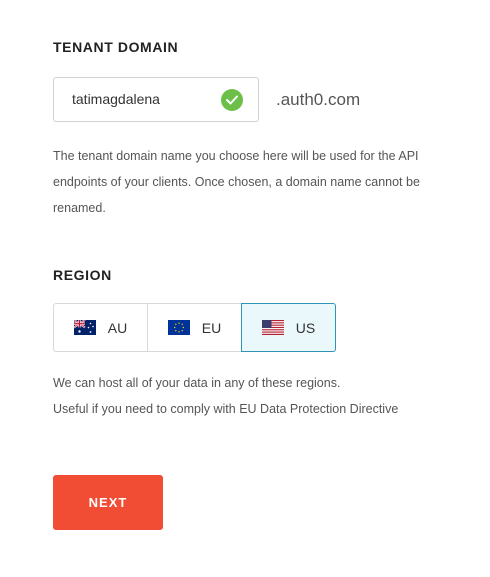  What do you see at coordinates (116, 47) in the screenshot?
I see `tenant-domain-title: TENANT DOMAIN` at bounding box center [116, 47].